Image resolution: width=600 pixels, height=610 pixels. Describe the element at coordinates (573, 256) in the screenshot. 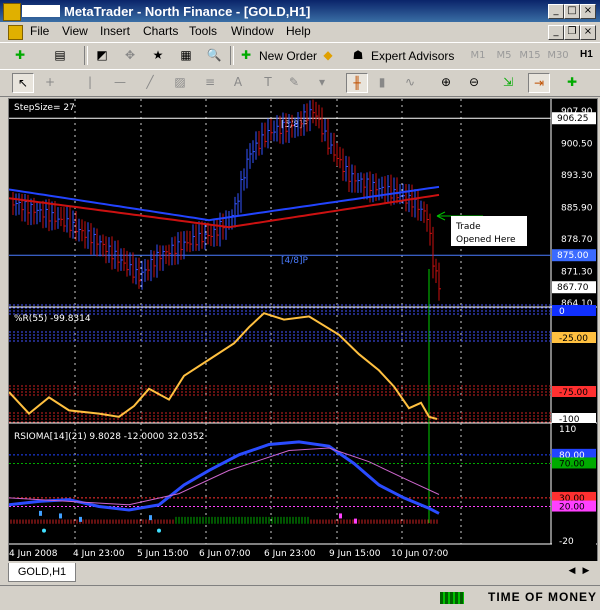

I see `price-badge-label: 875.00` at that location.